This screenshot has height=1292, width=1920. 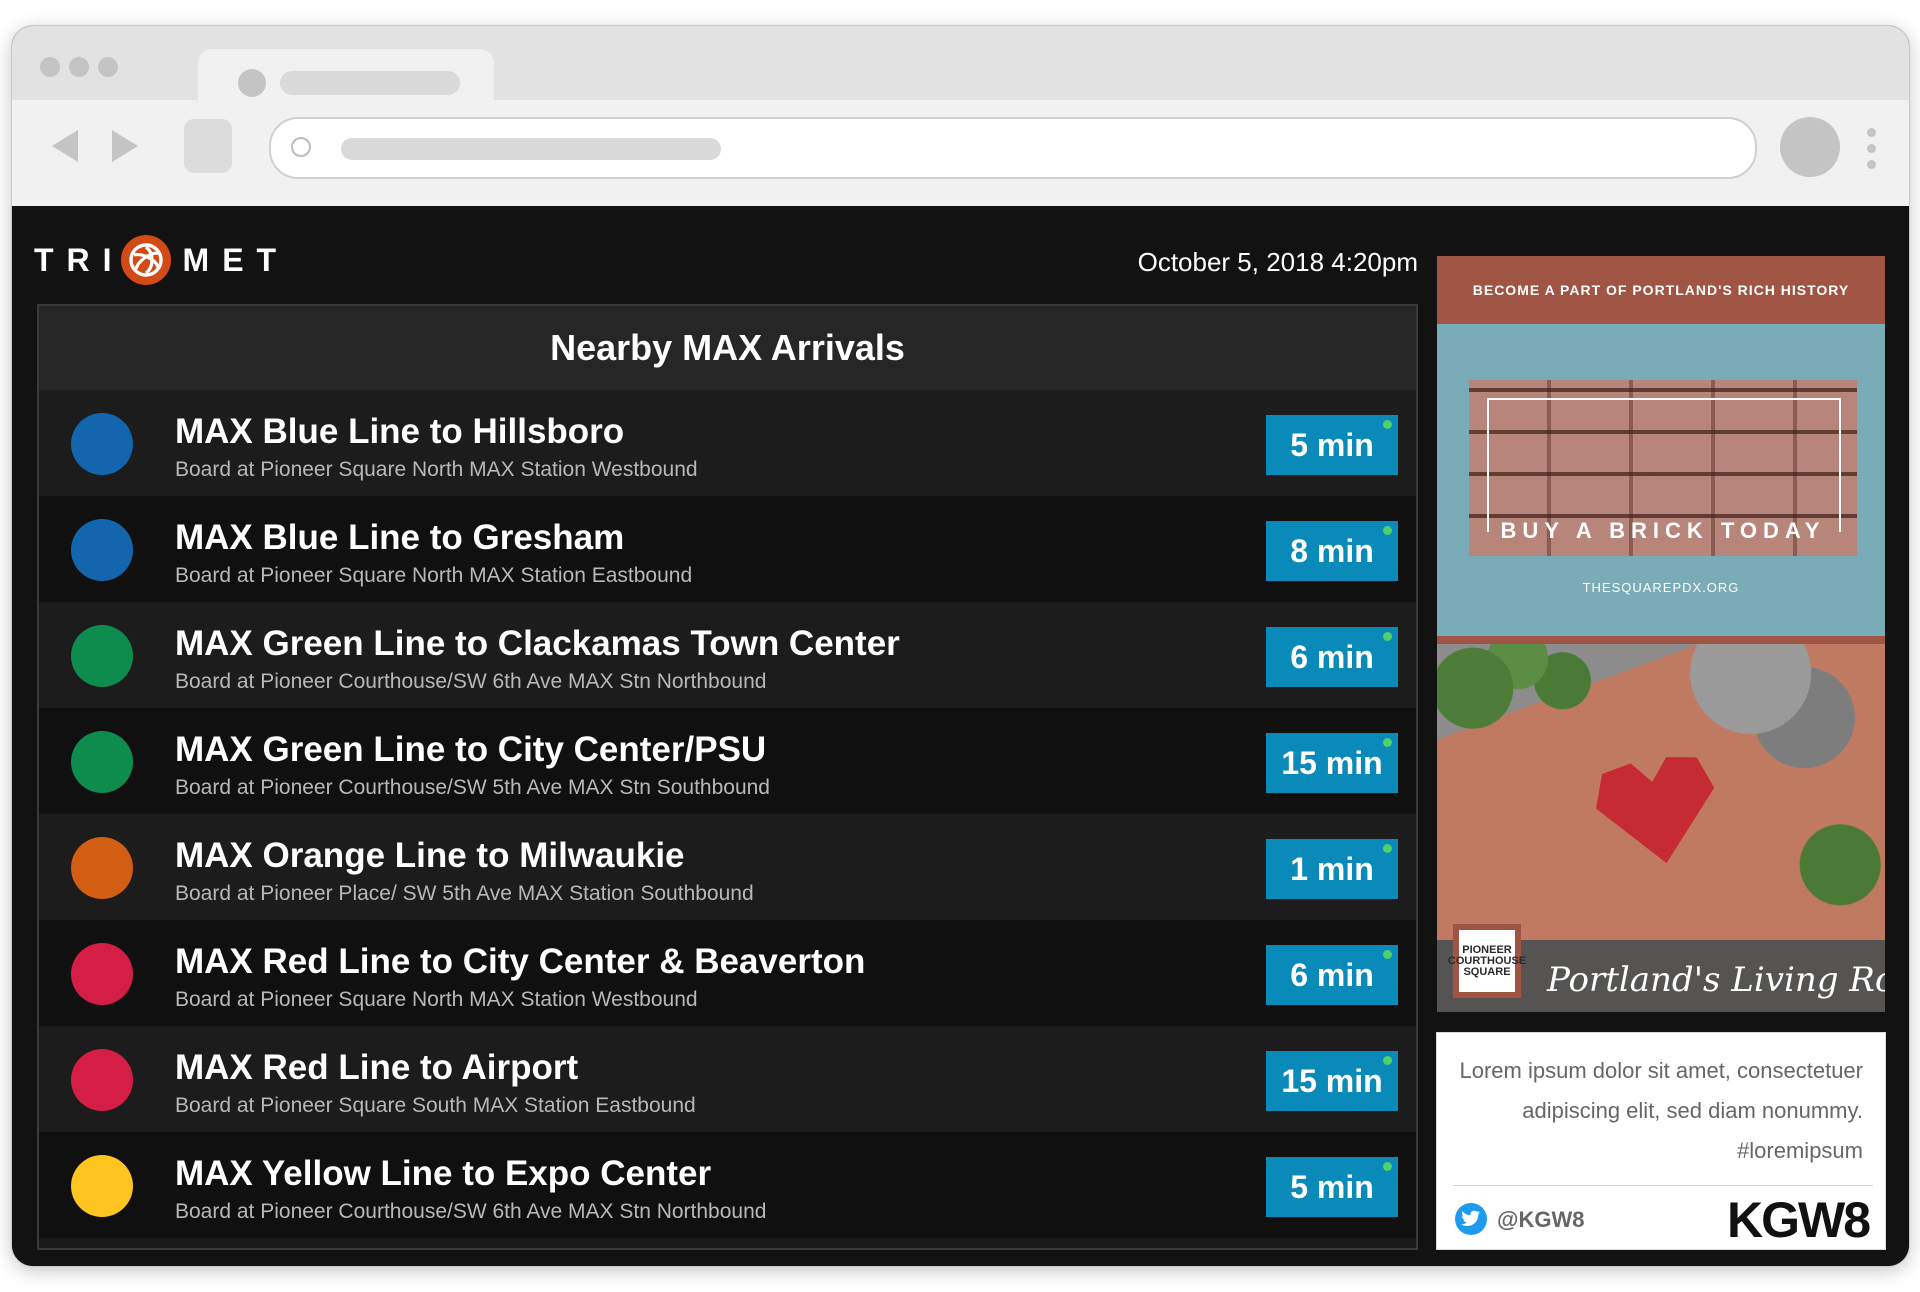 What do you see at coordinates (1661, 290) in the screenshot?
I see `ad-banner: BECOME A PART OF PORTLAND'S RICH HISTORY` at bounding box center [1661, 290].